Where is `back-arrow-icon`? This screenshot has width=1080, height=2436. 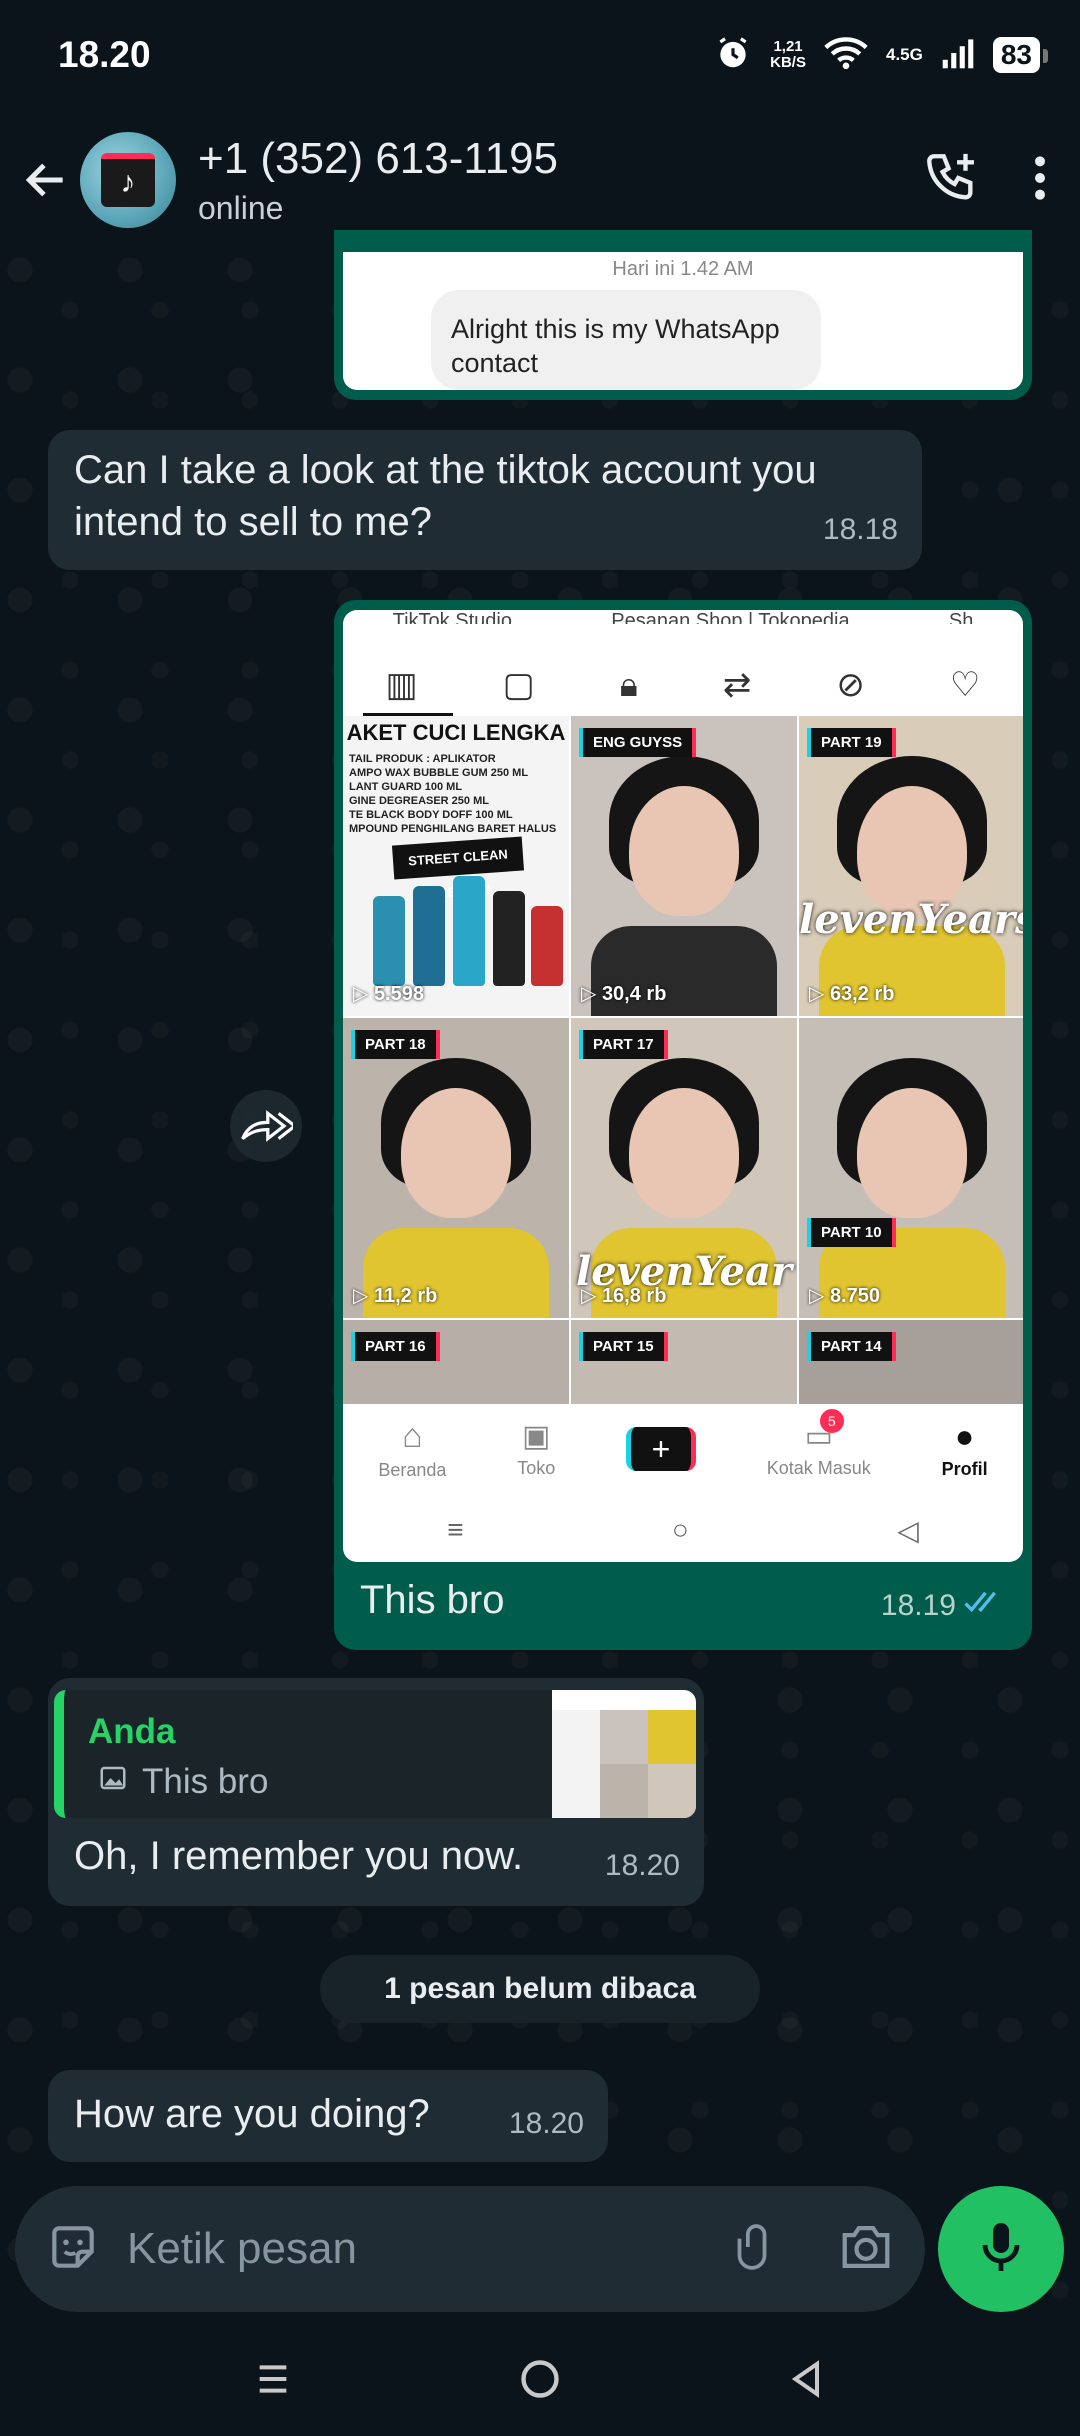
back-arrow-icon is located at coordinates (46, 180).